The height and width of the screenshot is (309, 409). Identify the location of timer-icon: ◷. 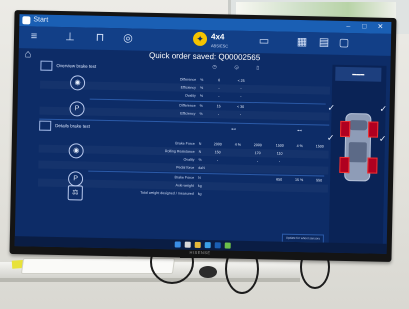
(214, 67).